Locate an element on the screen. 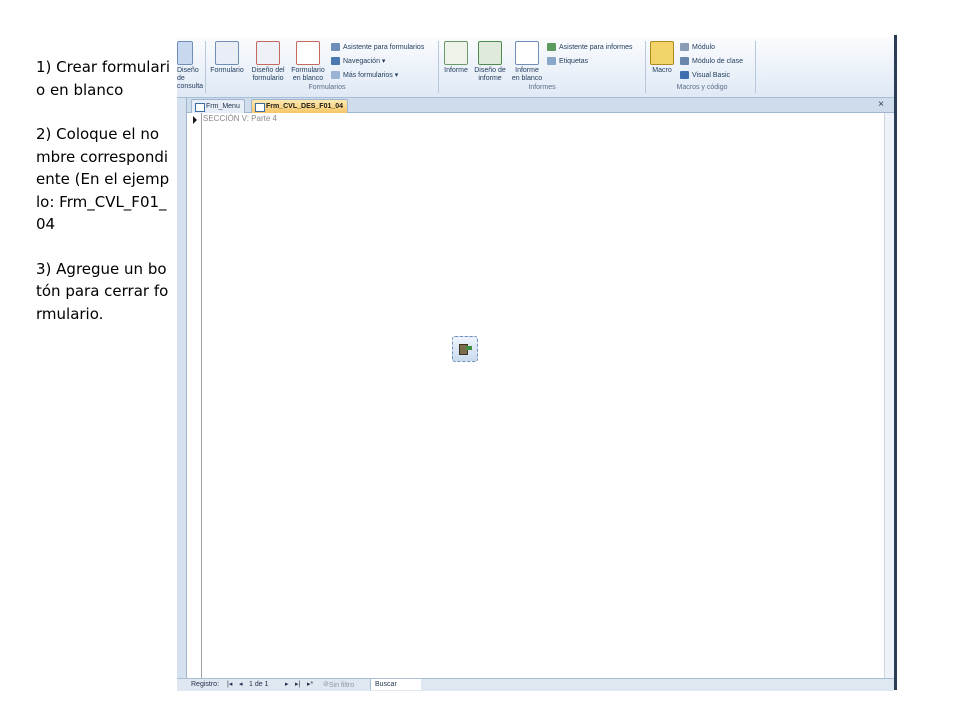  report-button: Informe is located at coordinates (456, 58).